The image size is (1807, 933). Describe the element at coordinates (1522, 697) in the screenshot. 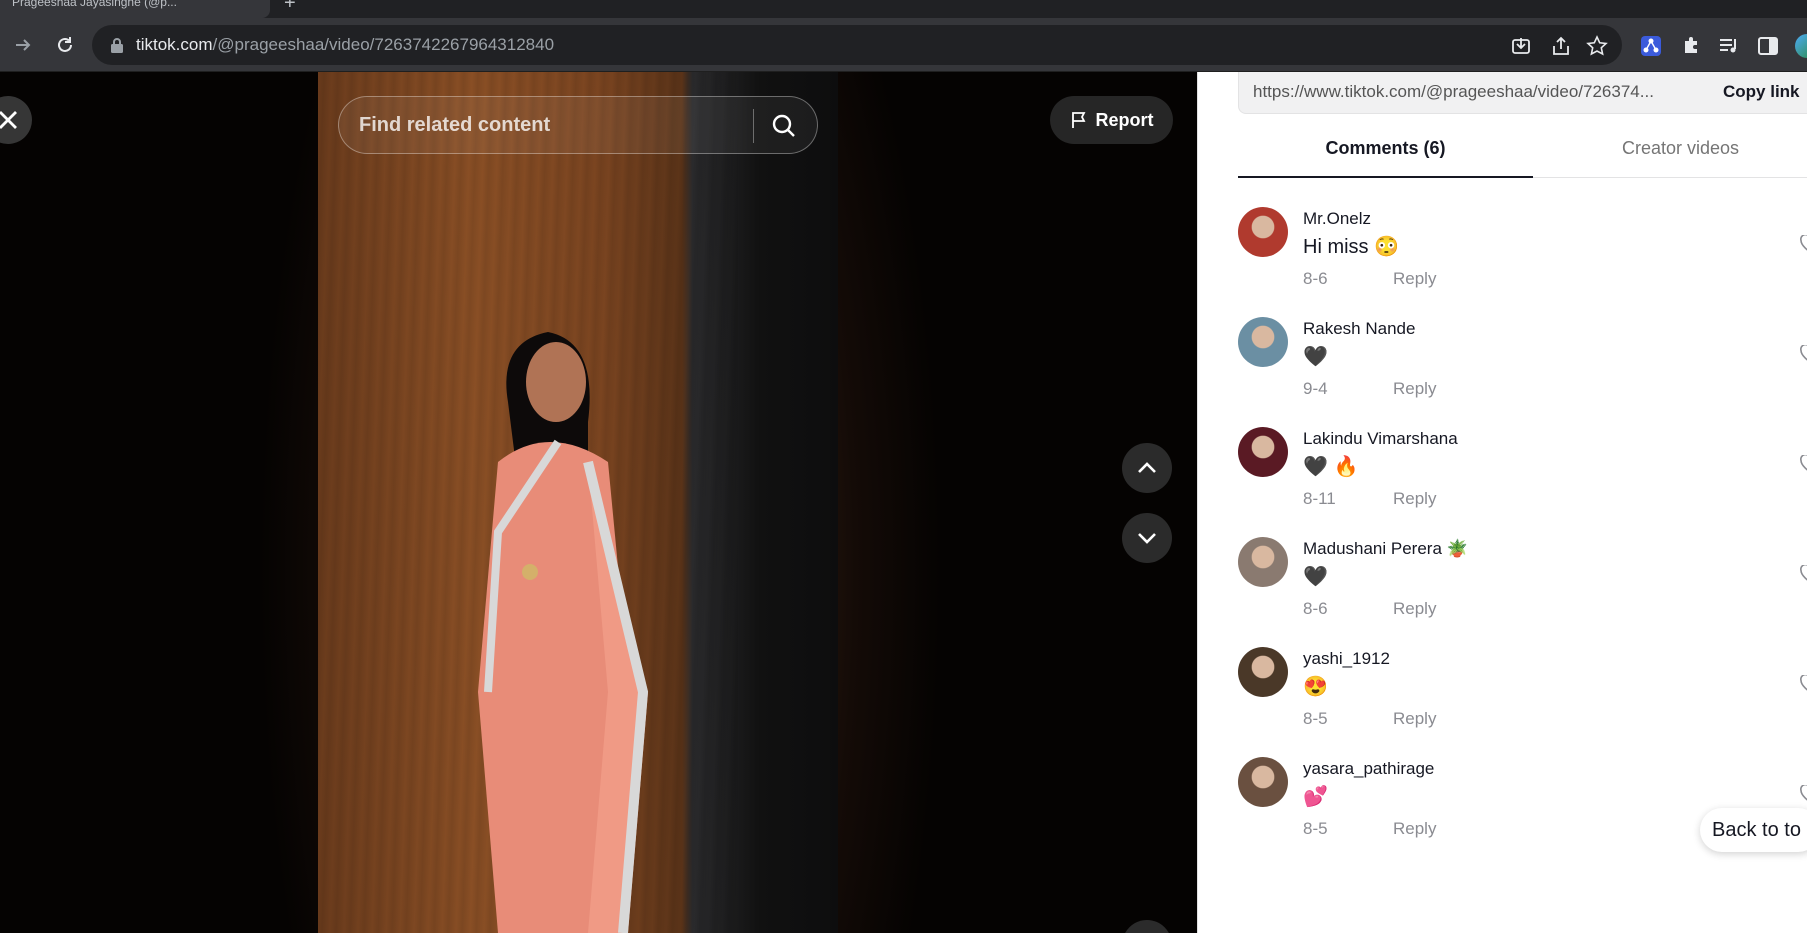

I see `comment-item: yashi_1912 😍 8-5 Reply` at that location.